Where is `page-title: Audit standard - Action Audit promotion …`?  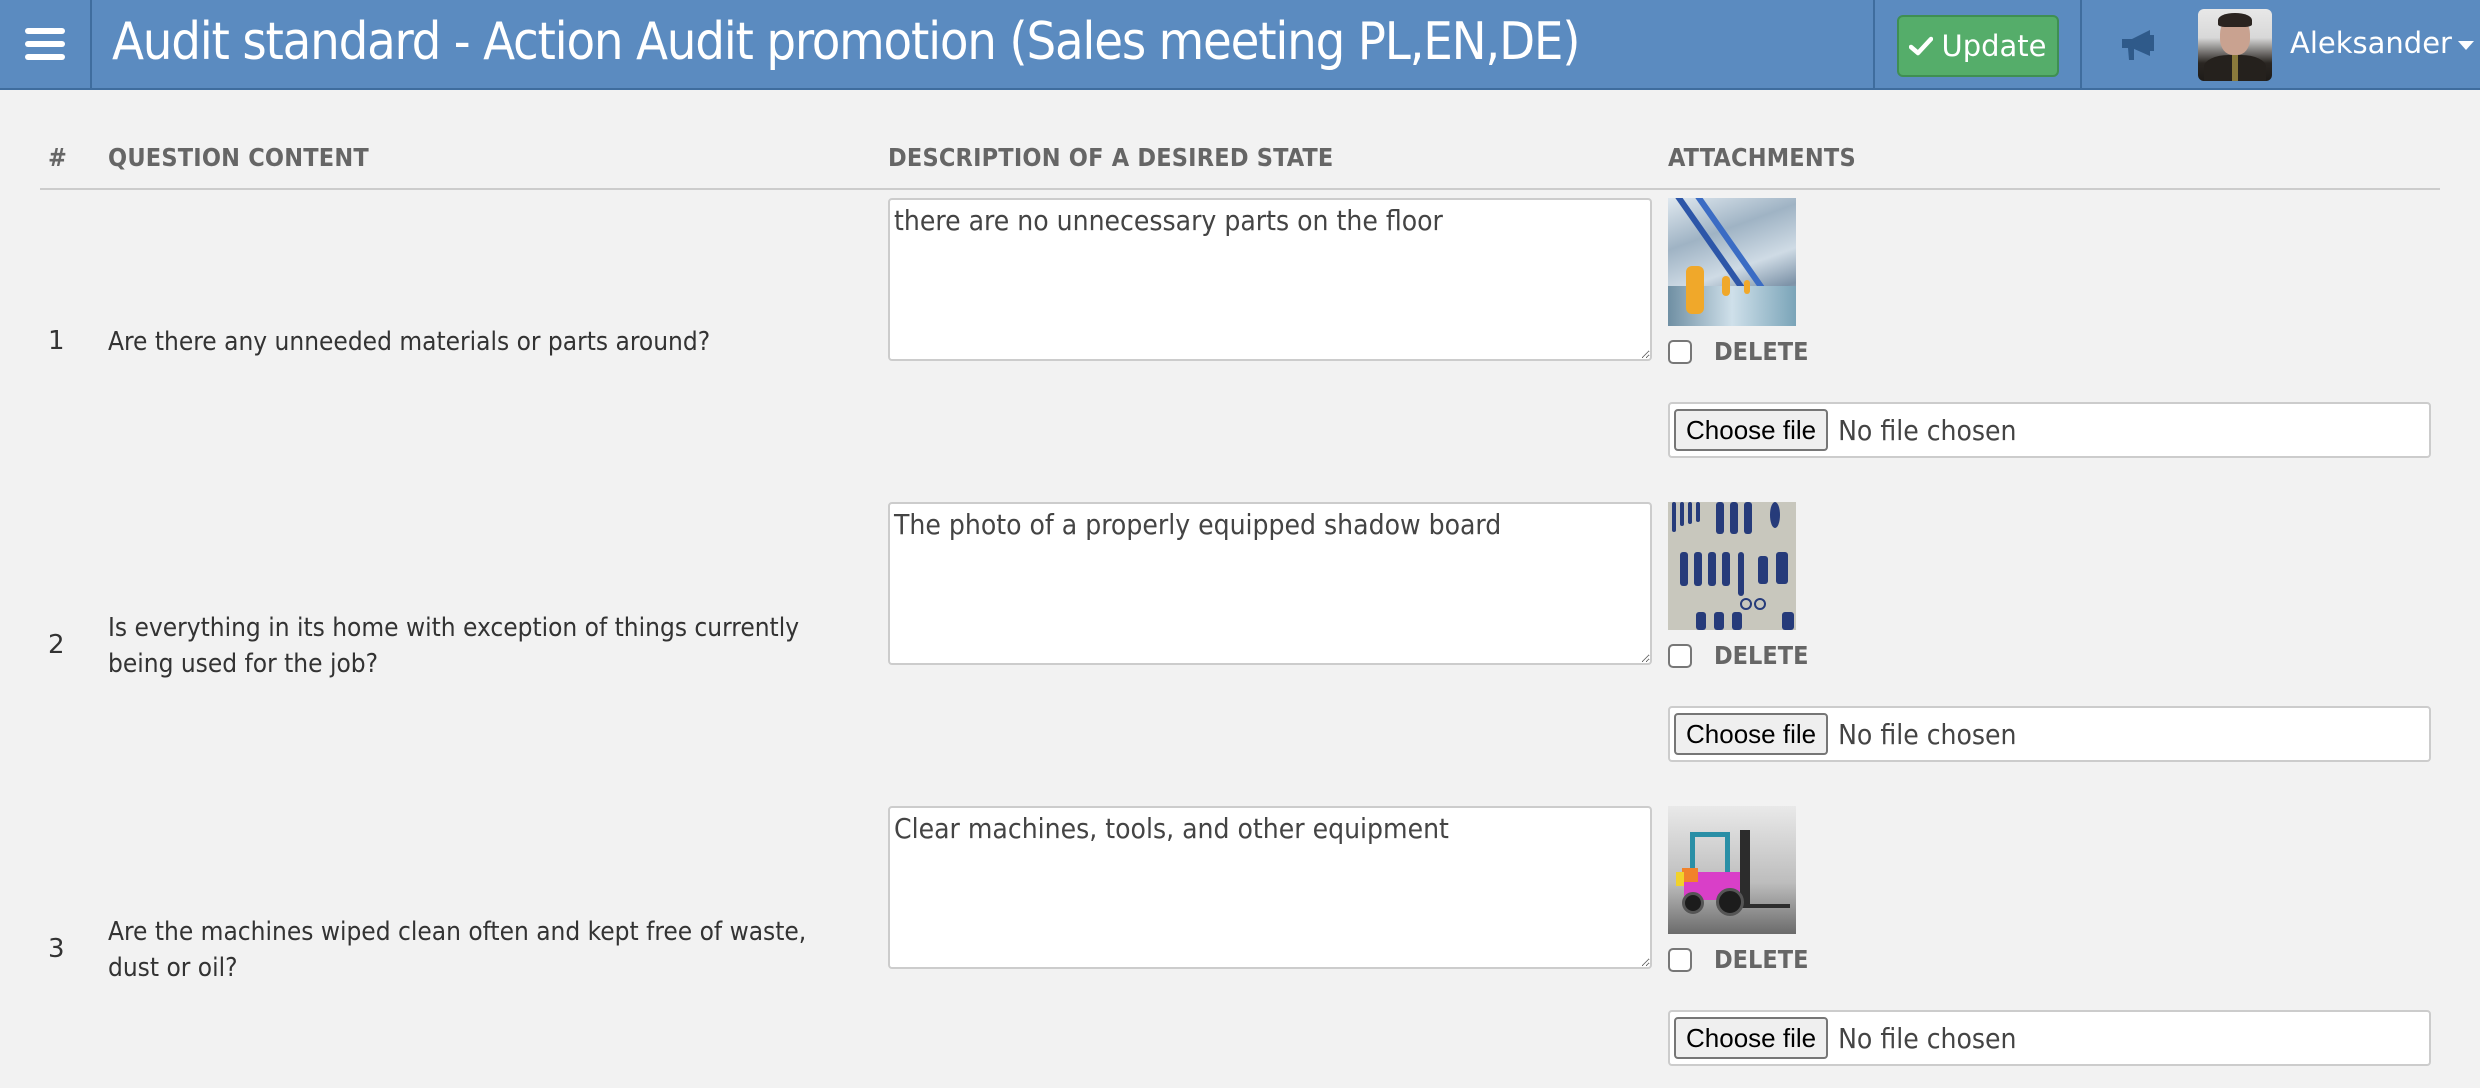
page-title: Audit standard - Action Audit promotion … is located at coordinates (846, 42).